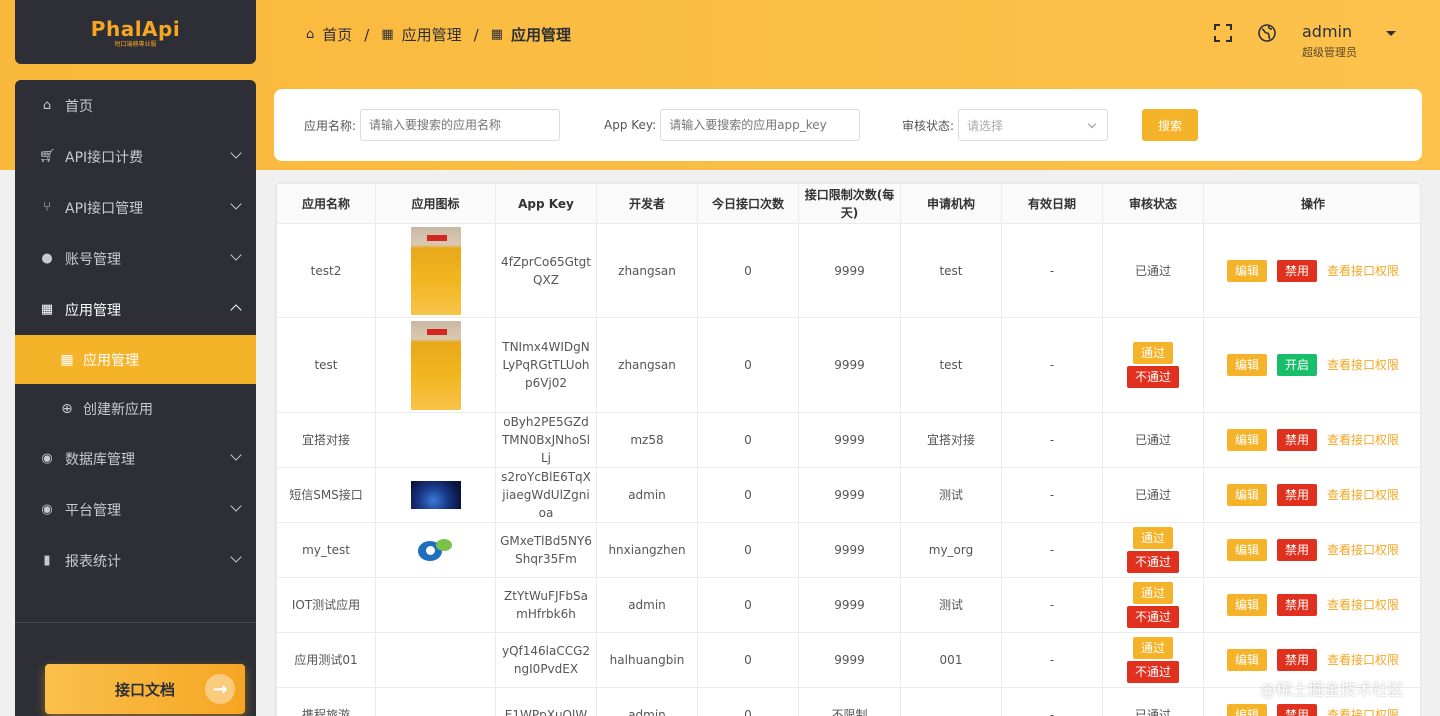 The image size is (1440, 716). Describe the element at coordinates (135, 156) in the screenshot. I see `sidebar-item-api-billing: 🛒︎ API接口计费` at that location.